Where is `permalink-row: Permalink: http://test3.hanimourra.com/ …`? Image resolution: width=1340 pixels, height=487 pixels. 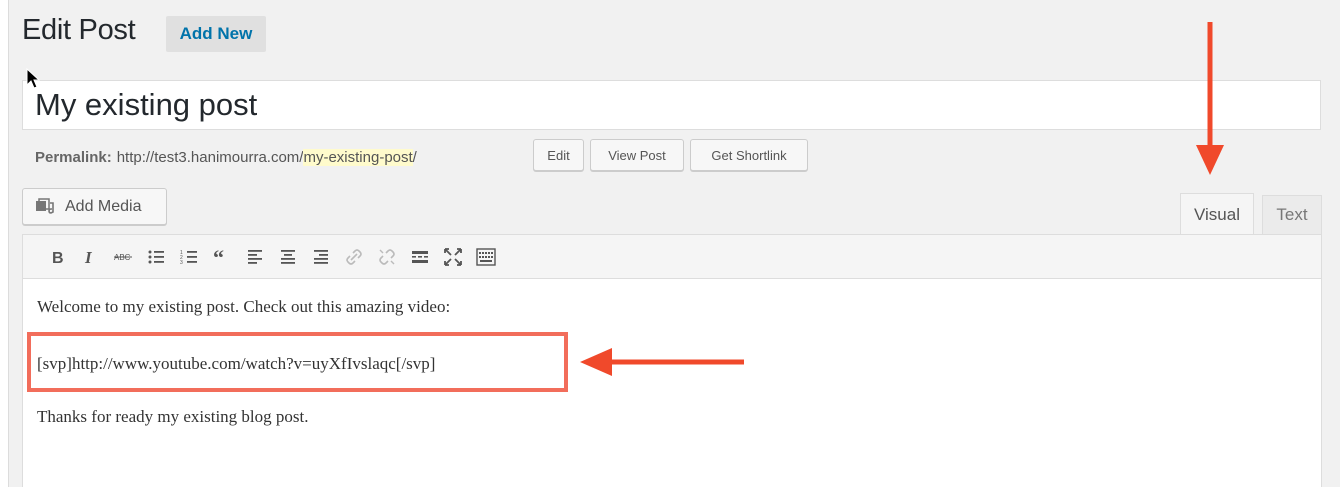
permalink-row: Permalink: http://test3.hanimourra.com/ … is located at coordinates (226, 157).